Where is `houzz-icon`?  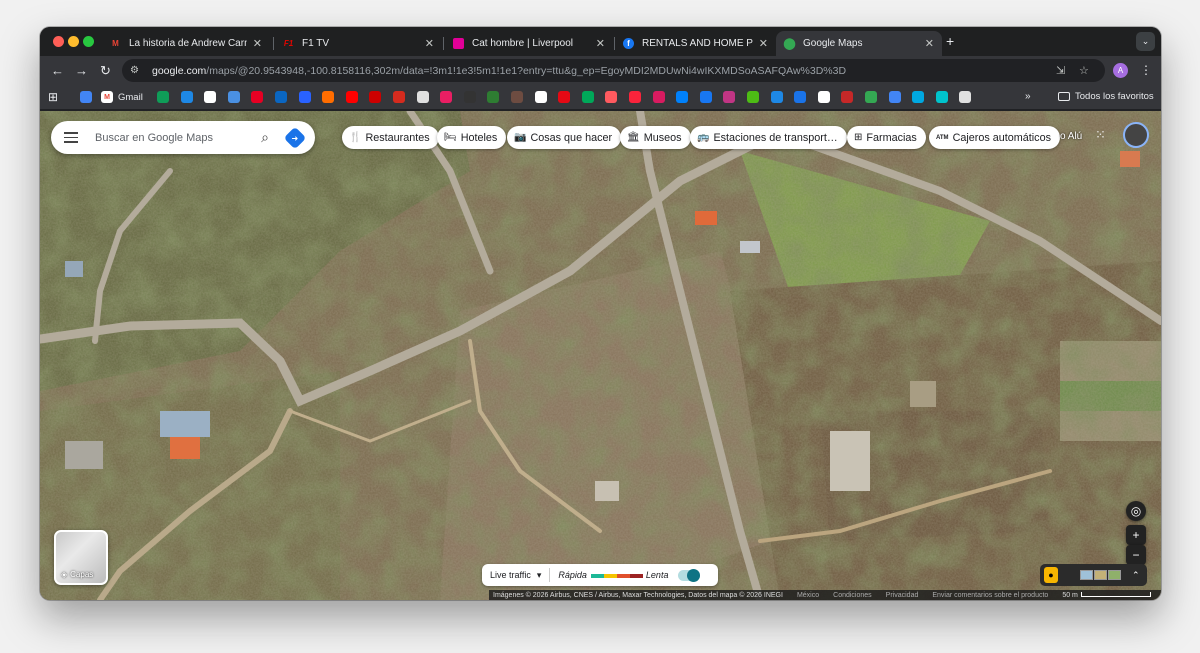
houzz-icon is located at coordinates (753, 97).